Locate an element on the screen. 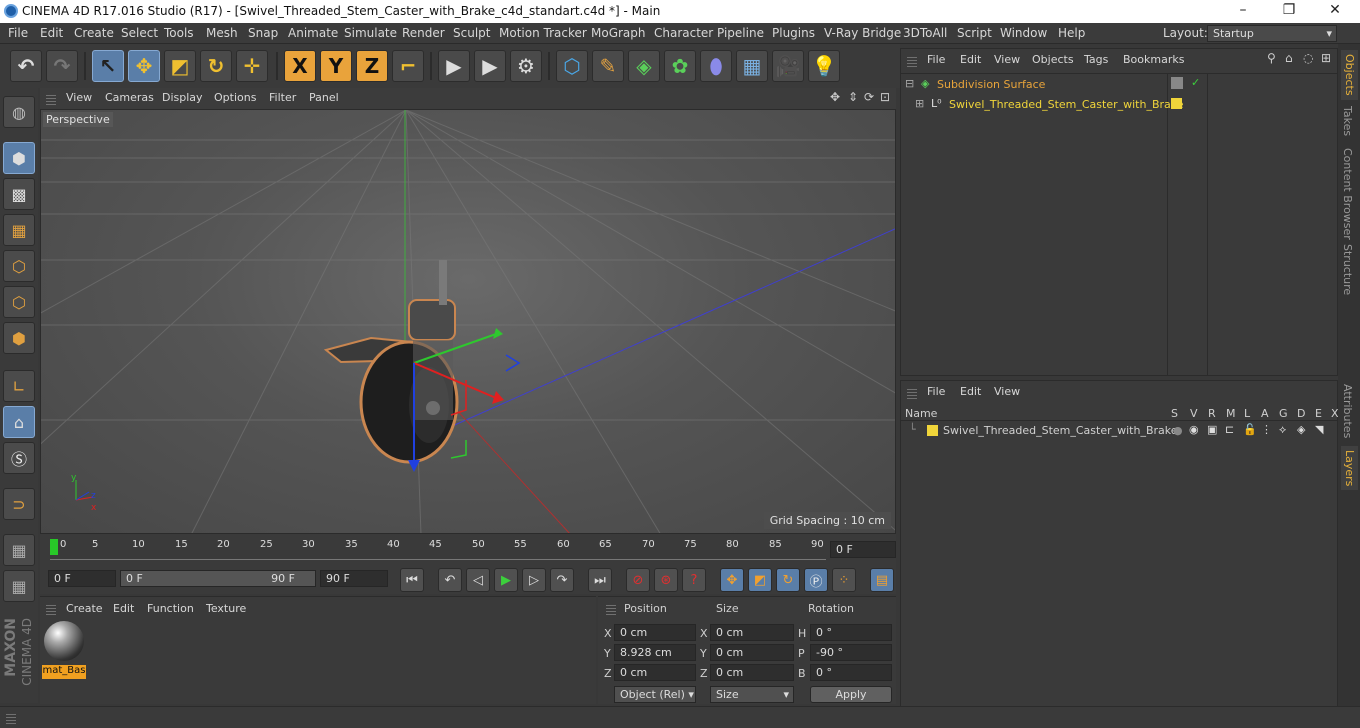 The height and width of the screenshot is (728, 1360). add-cube-button: ⬡ is located at coordinates (572, 66).